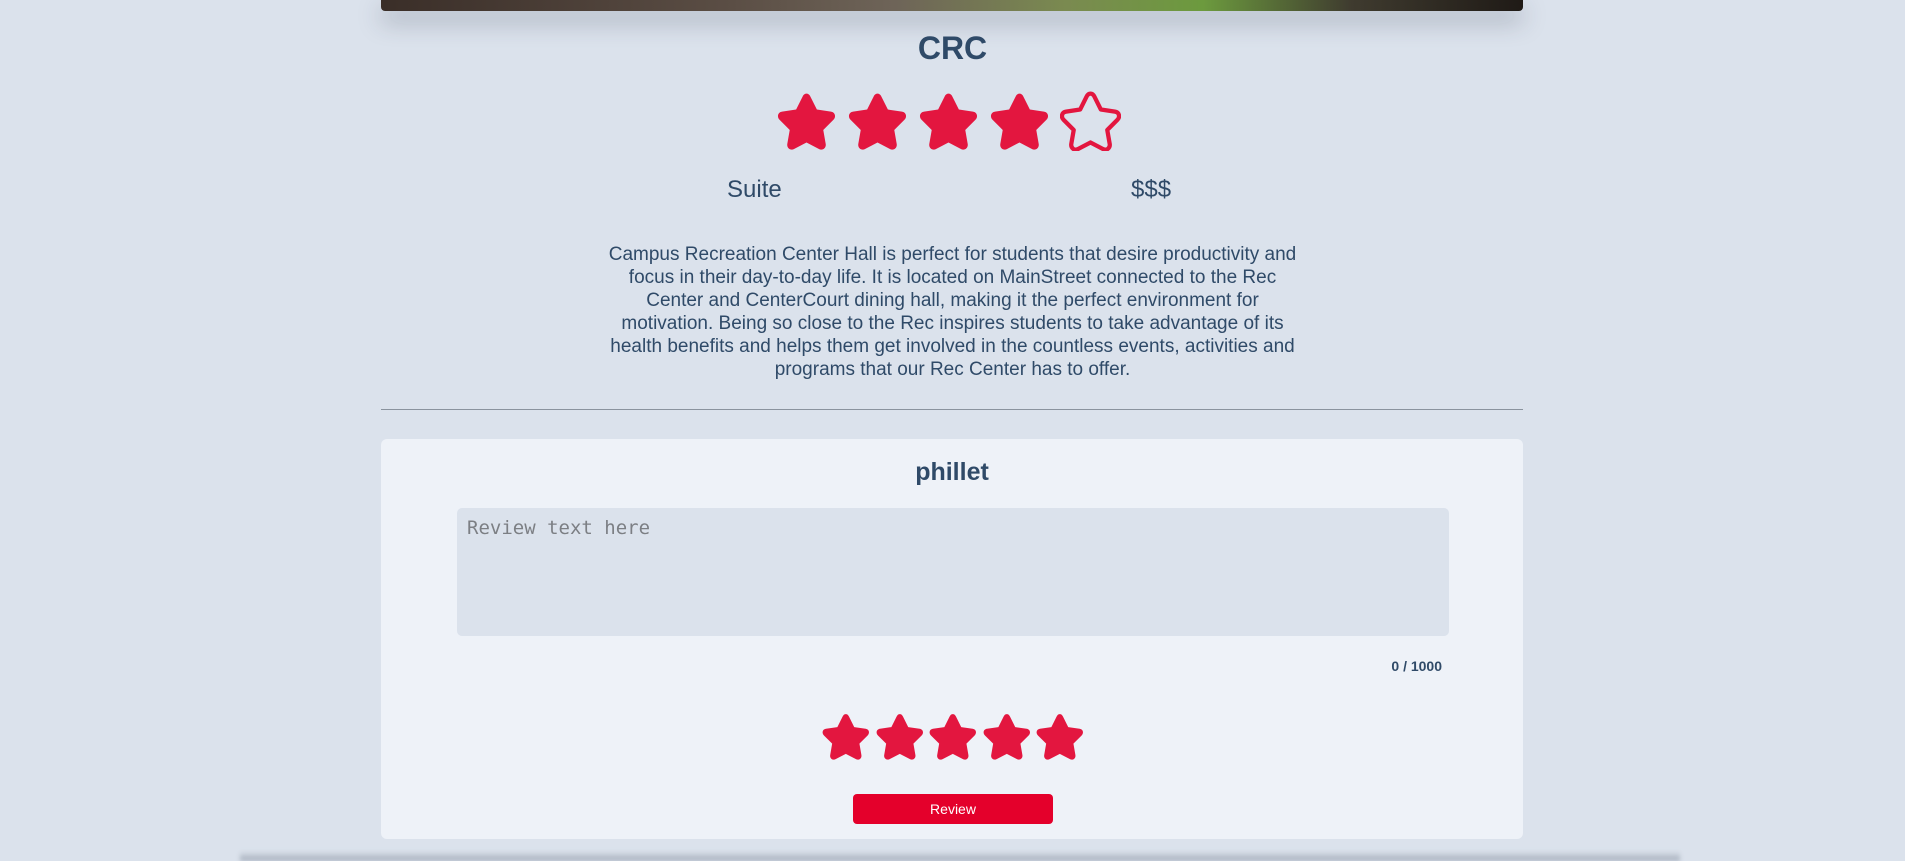 This screenshot has width=1905, height=861. Describe the element at coordinates (1090, 121) in the screenshot. I see `star-outline-icon` at that location.